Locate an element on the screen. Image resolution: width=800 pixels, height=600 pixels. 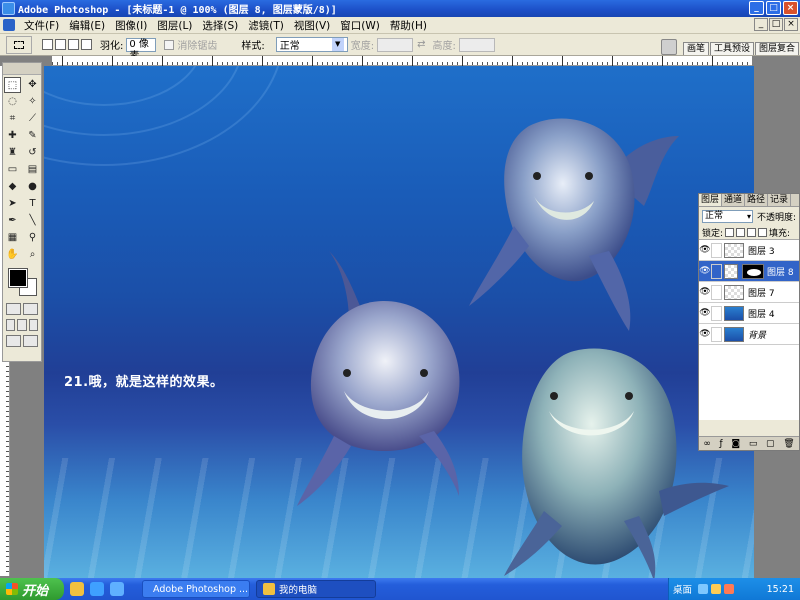
foreground-color is located at coordinates (18, 278).